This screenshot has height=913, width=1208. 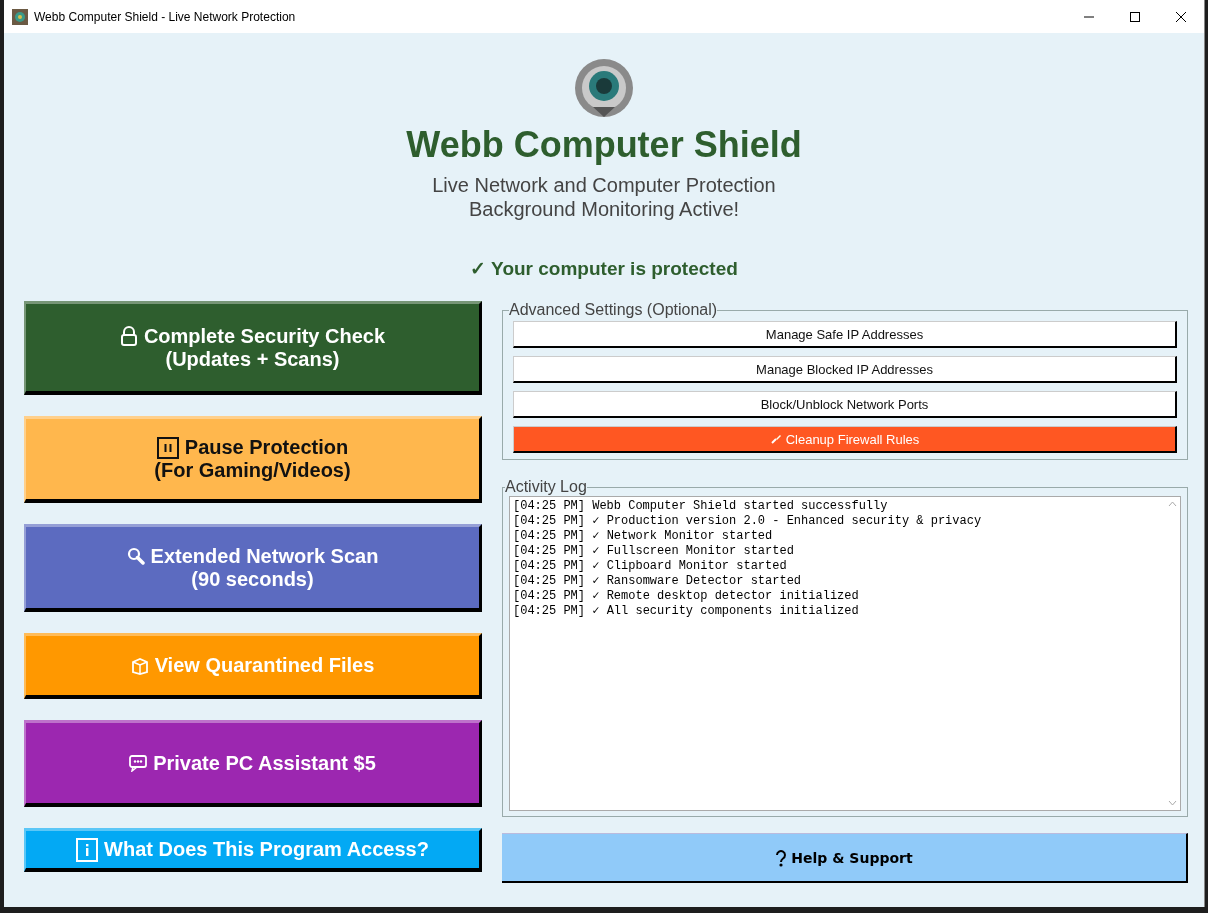 I want to click on group-title: Activity Log, so click(x=546, y=487).